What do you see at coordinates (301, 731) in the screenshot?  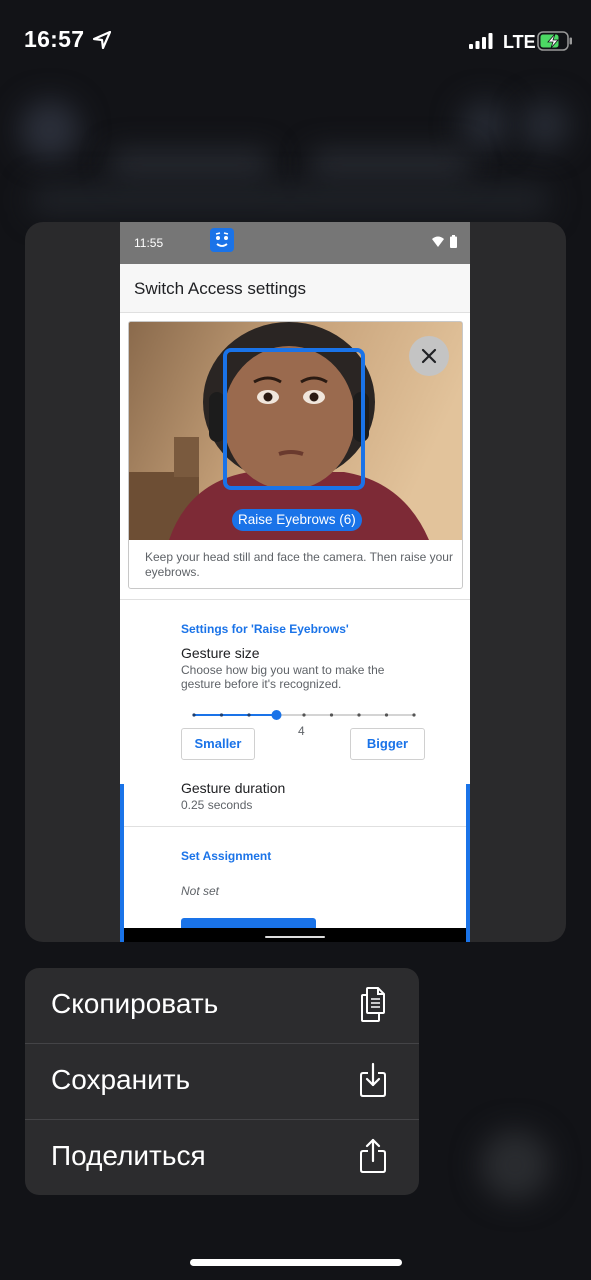 I see `gesture-size-value: 4` at bounding box center [301, 731].